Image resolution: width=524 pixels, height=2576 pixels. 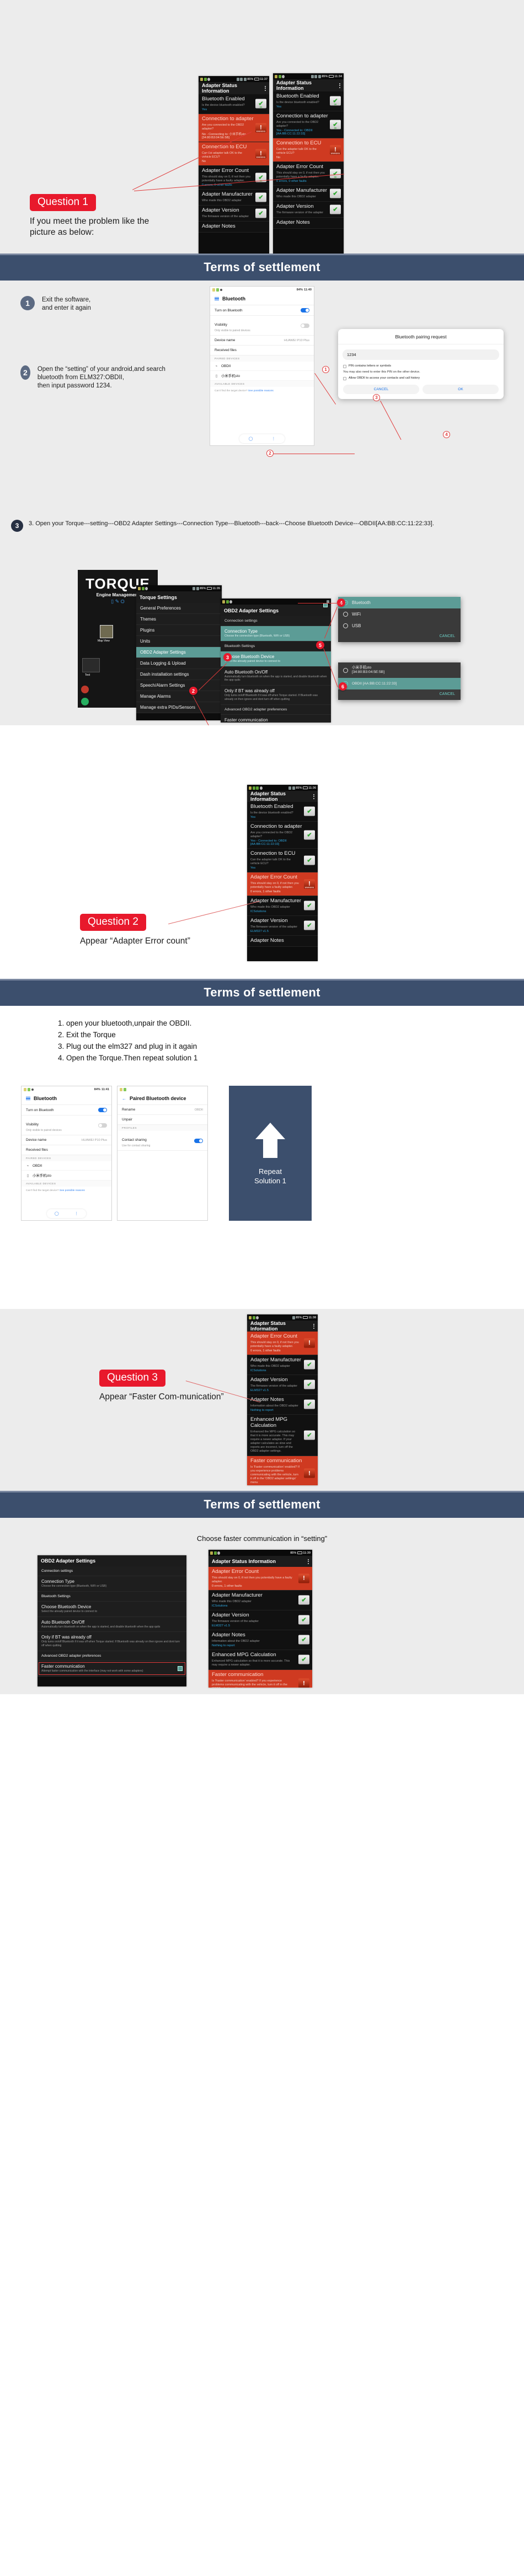 I want to click on checkbox-pin-letters: PIN contains letters or symbols, so click(x=421, y=367).